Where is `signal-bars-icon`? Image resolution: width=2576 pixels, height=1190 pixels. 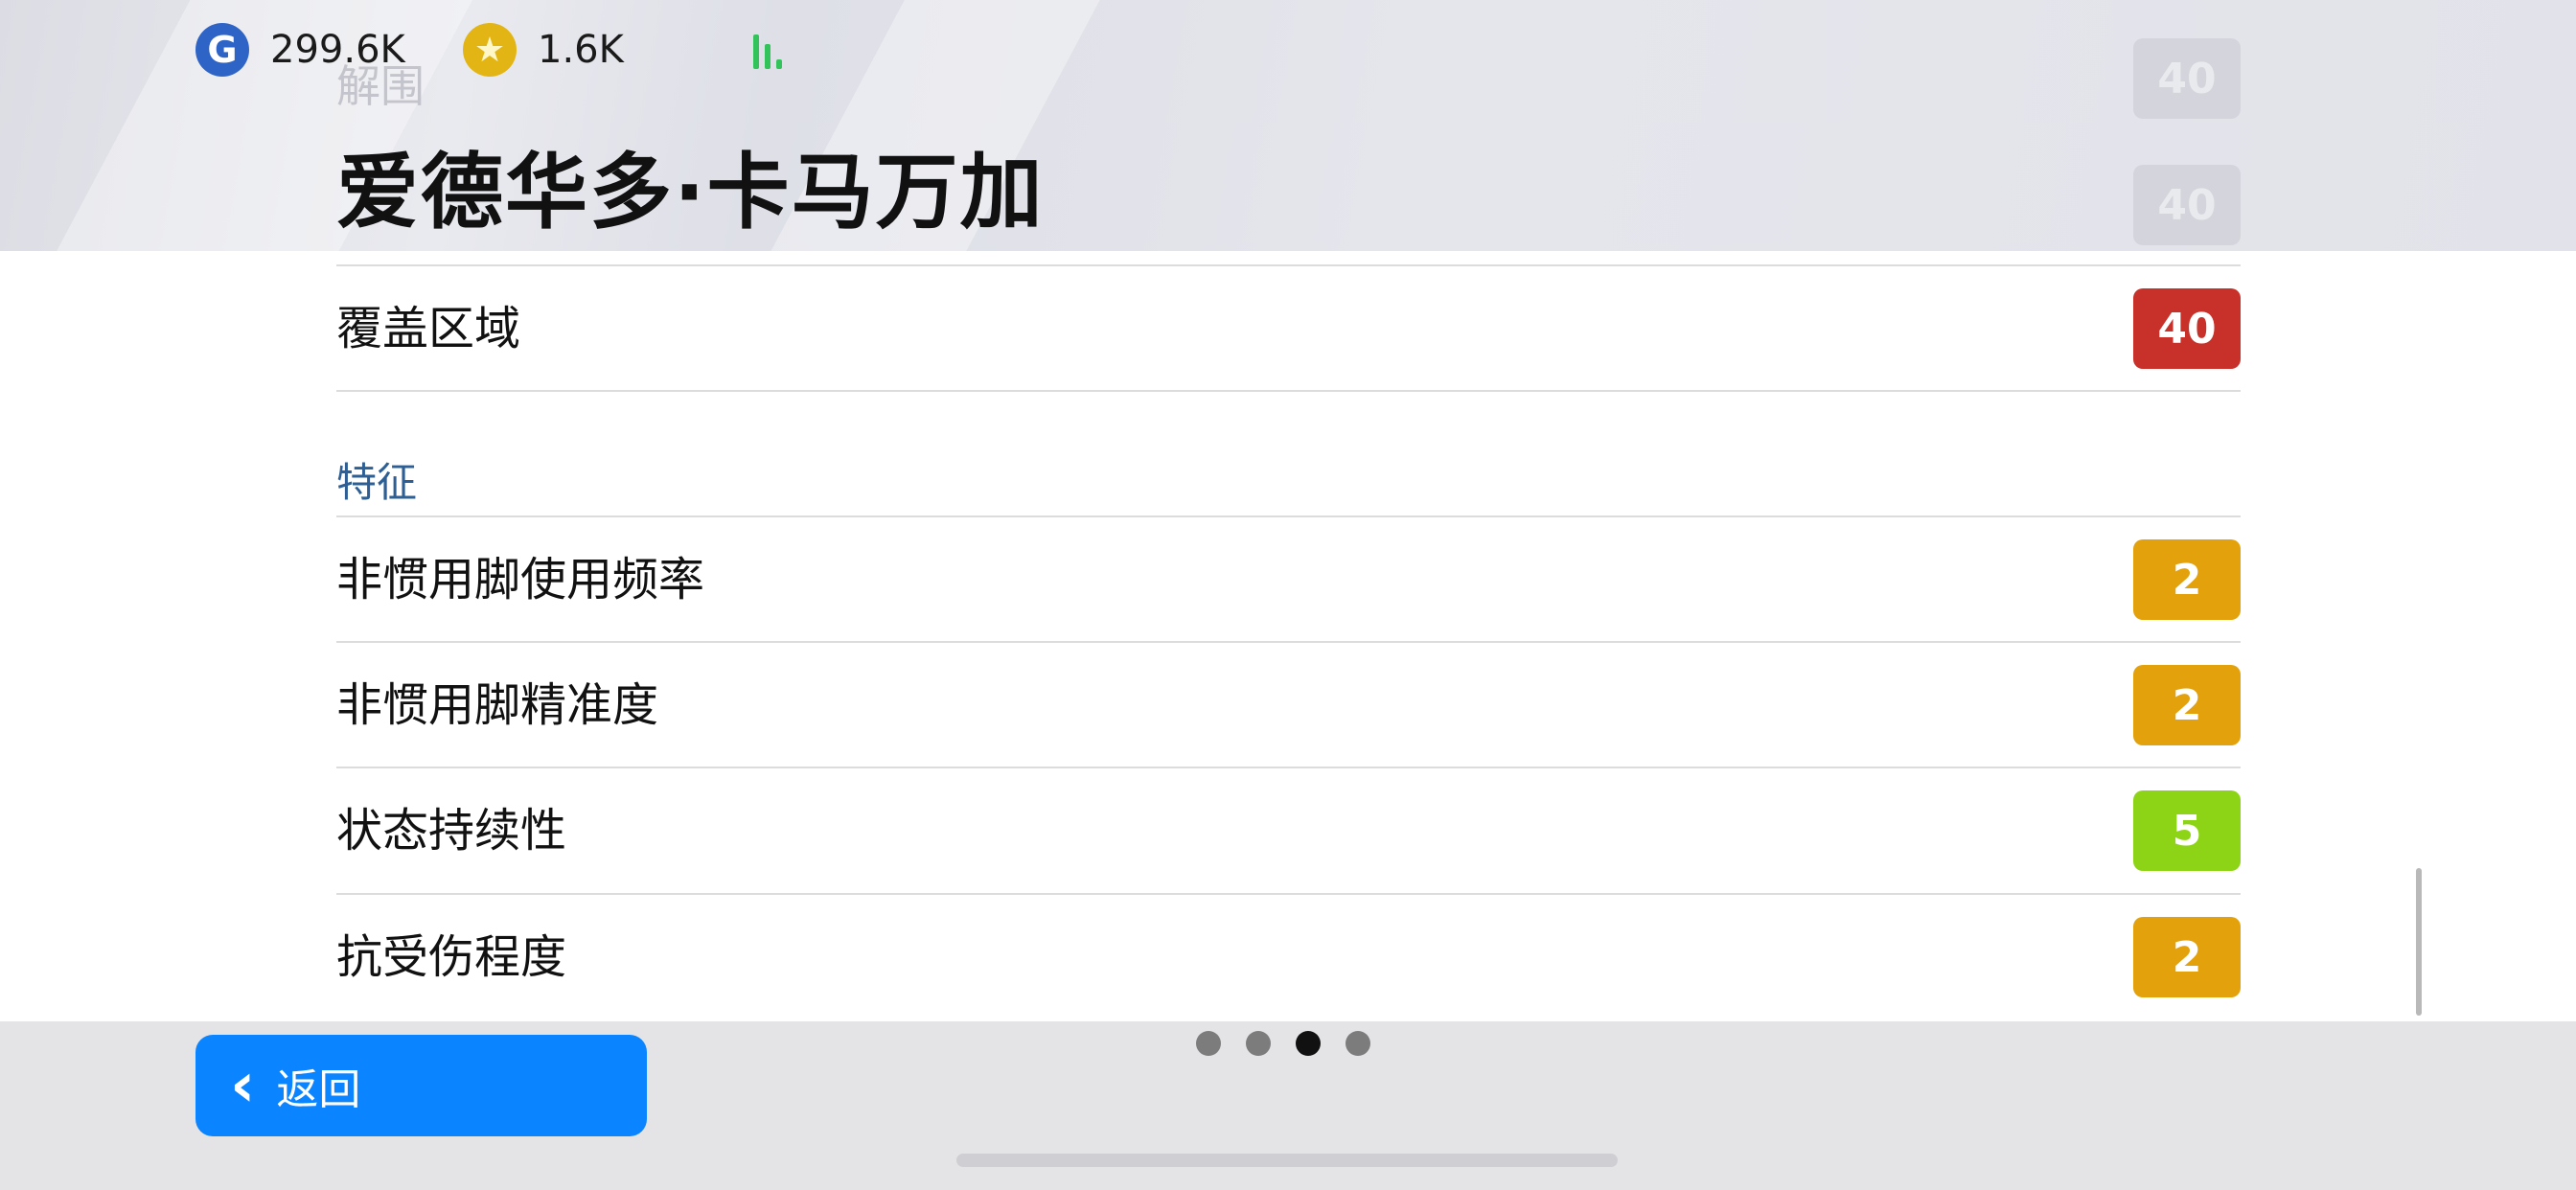 signal-bars-icon is located at coordinates (772, 50).